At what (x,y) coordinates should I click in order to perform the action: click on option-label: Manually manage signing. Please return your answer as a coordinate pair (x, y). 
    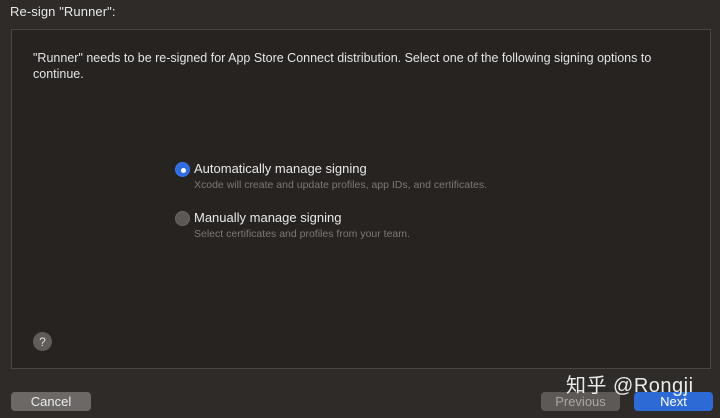
    Looking at the image, I should click on (268, 217).